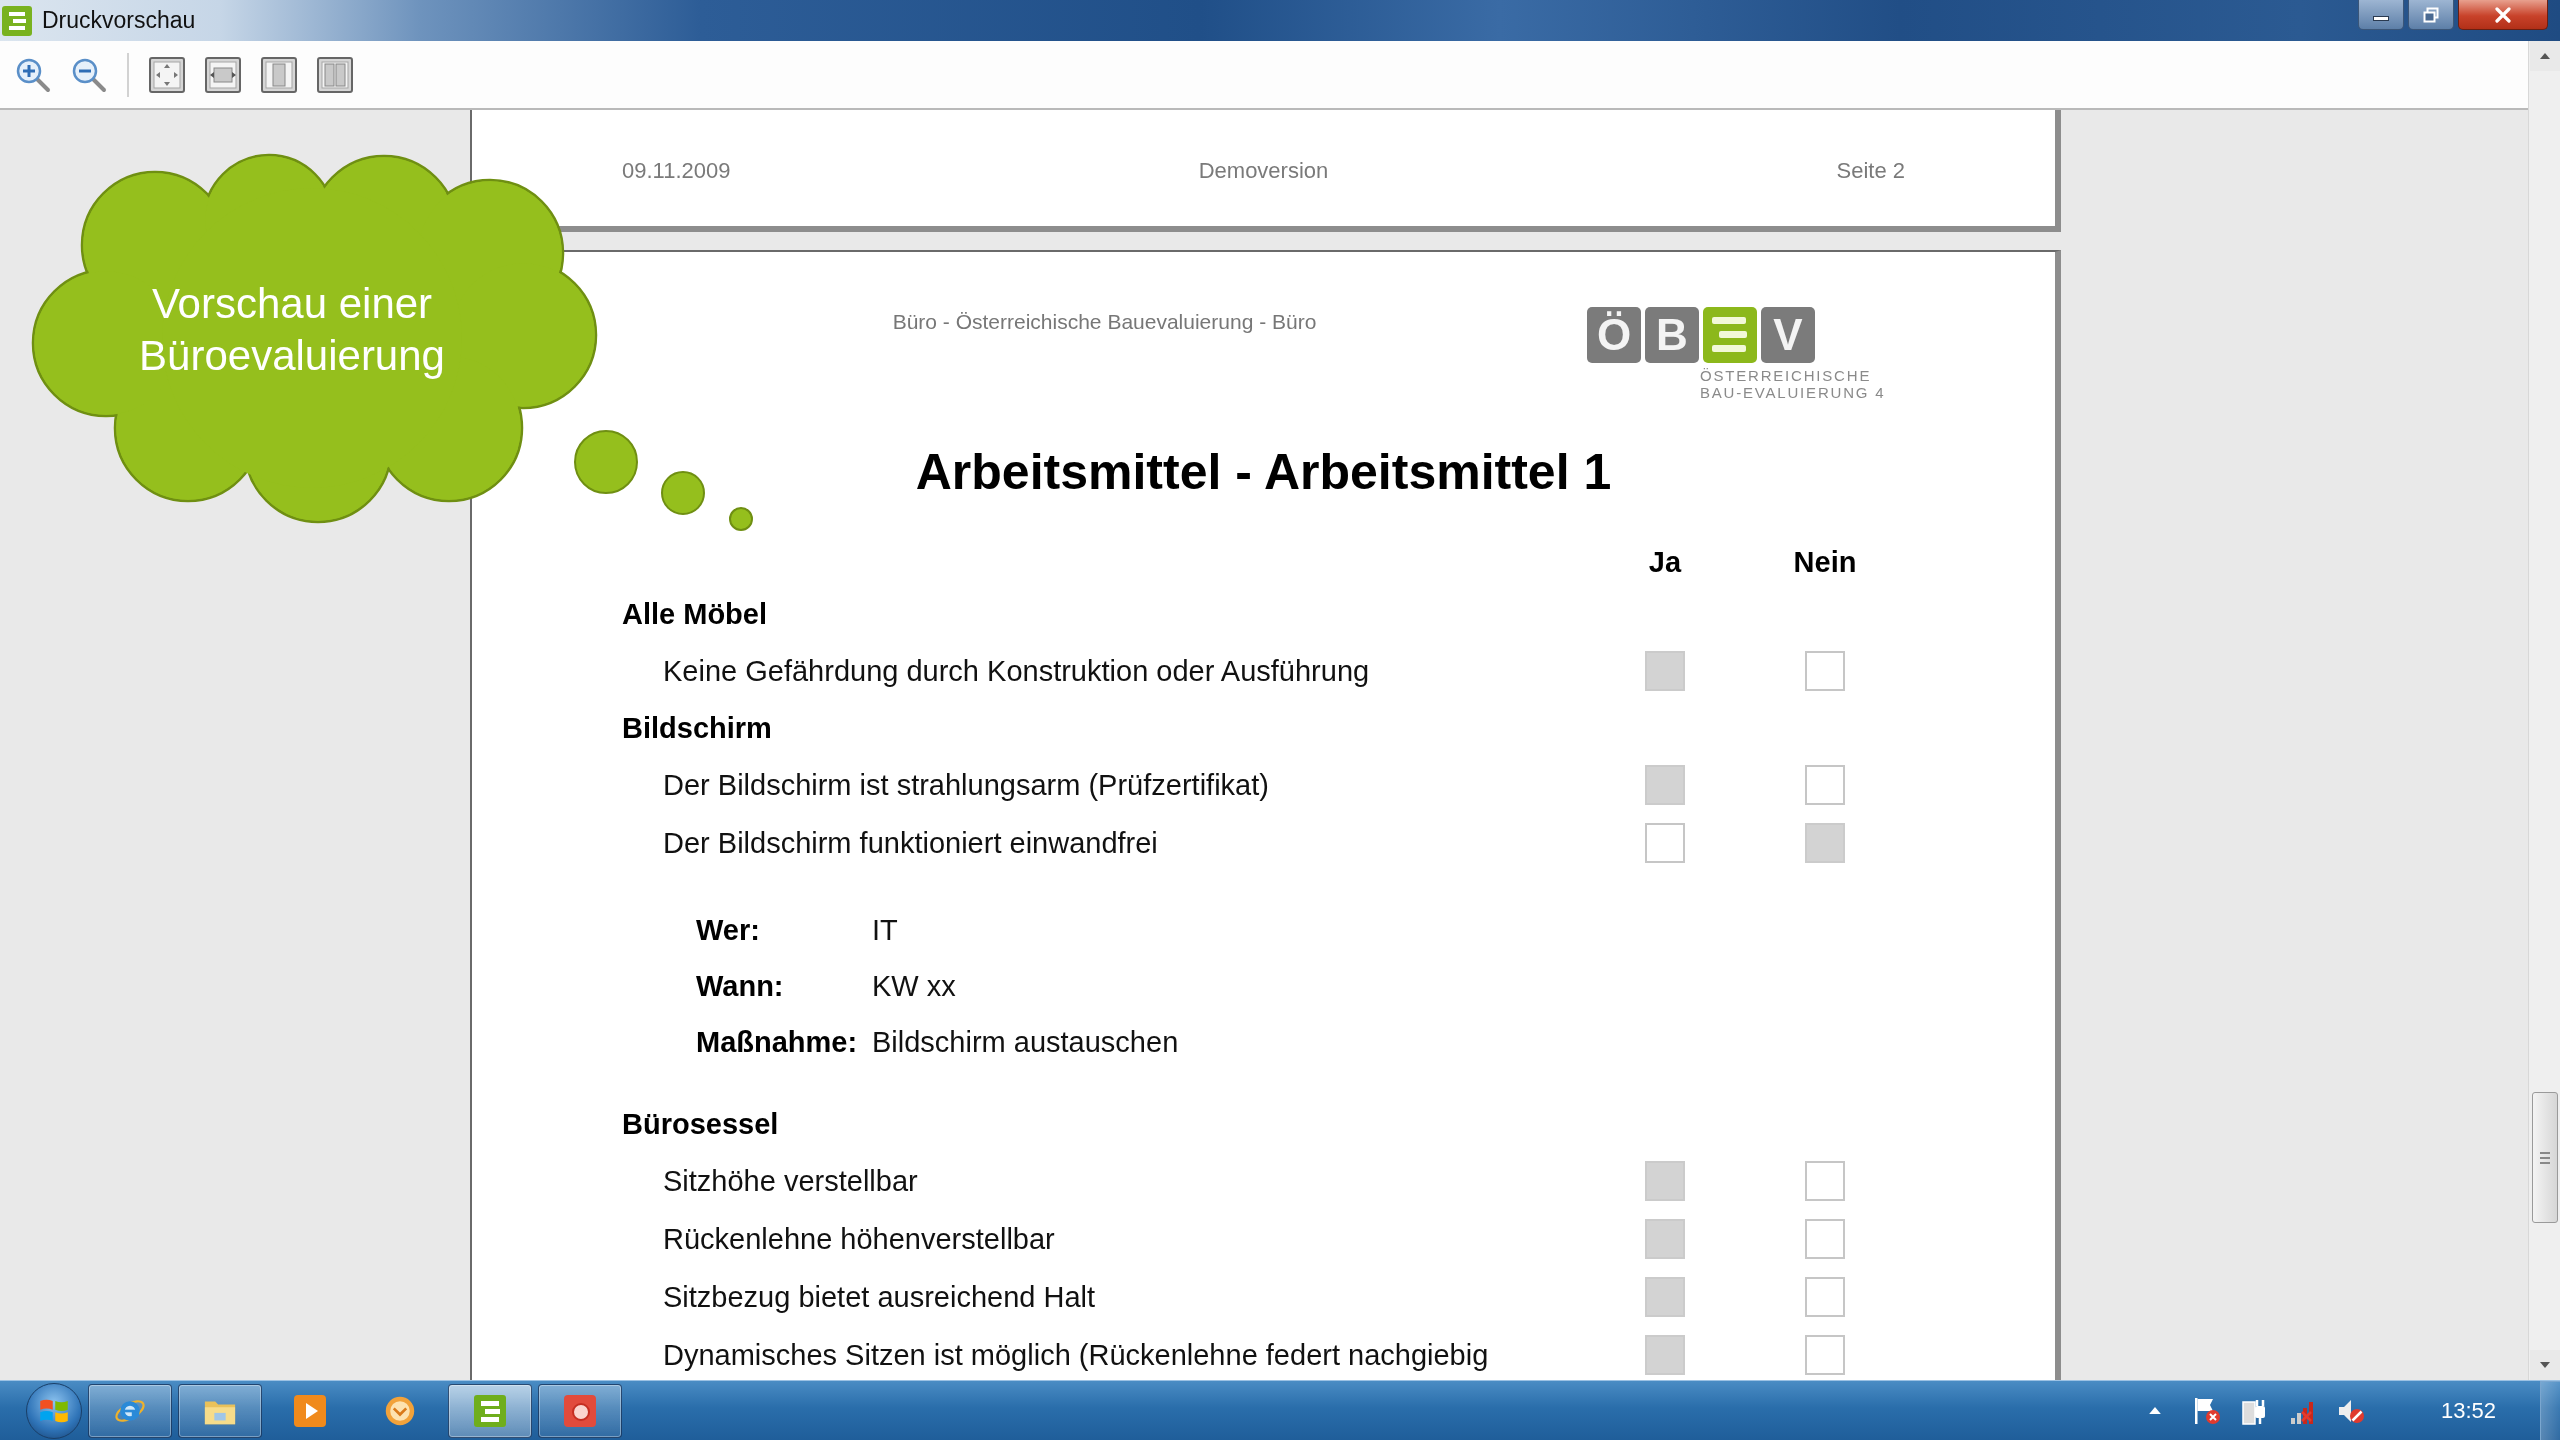  What do you see at coordinates (2381, 15) in the screenshot?
I see `minimize-button` at bounding box center [2381, 15].